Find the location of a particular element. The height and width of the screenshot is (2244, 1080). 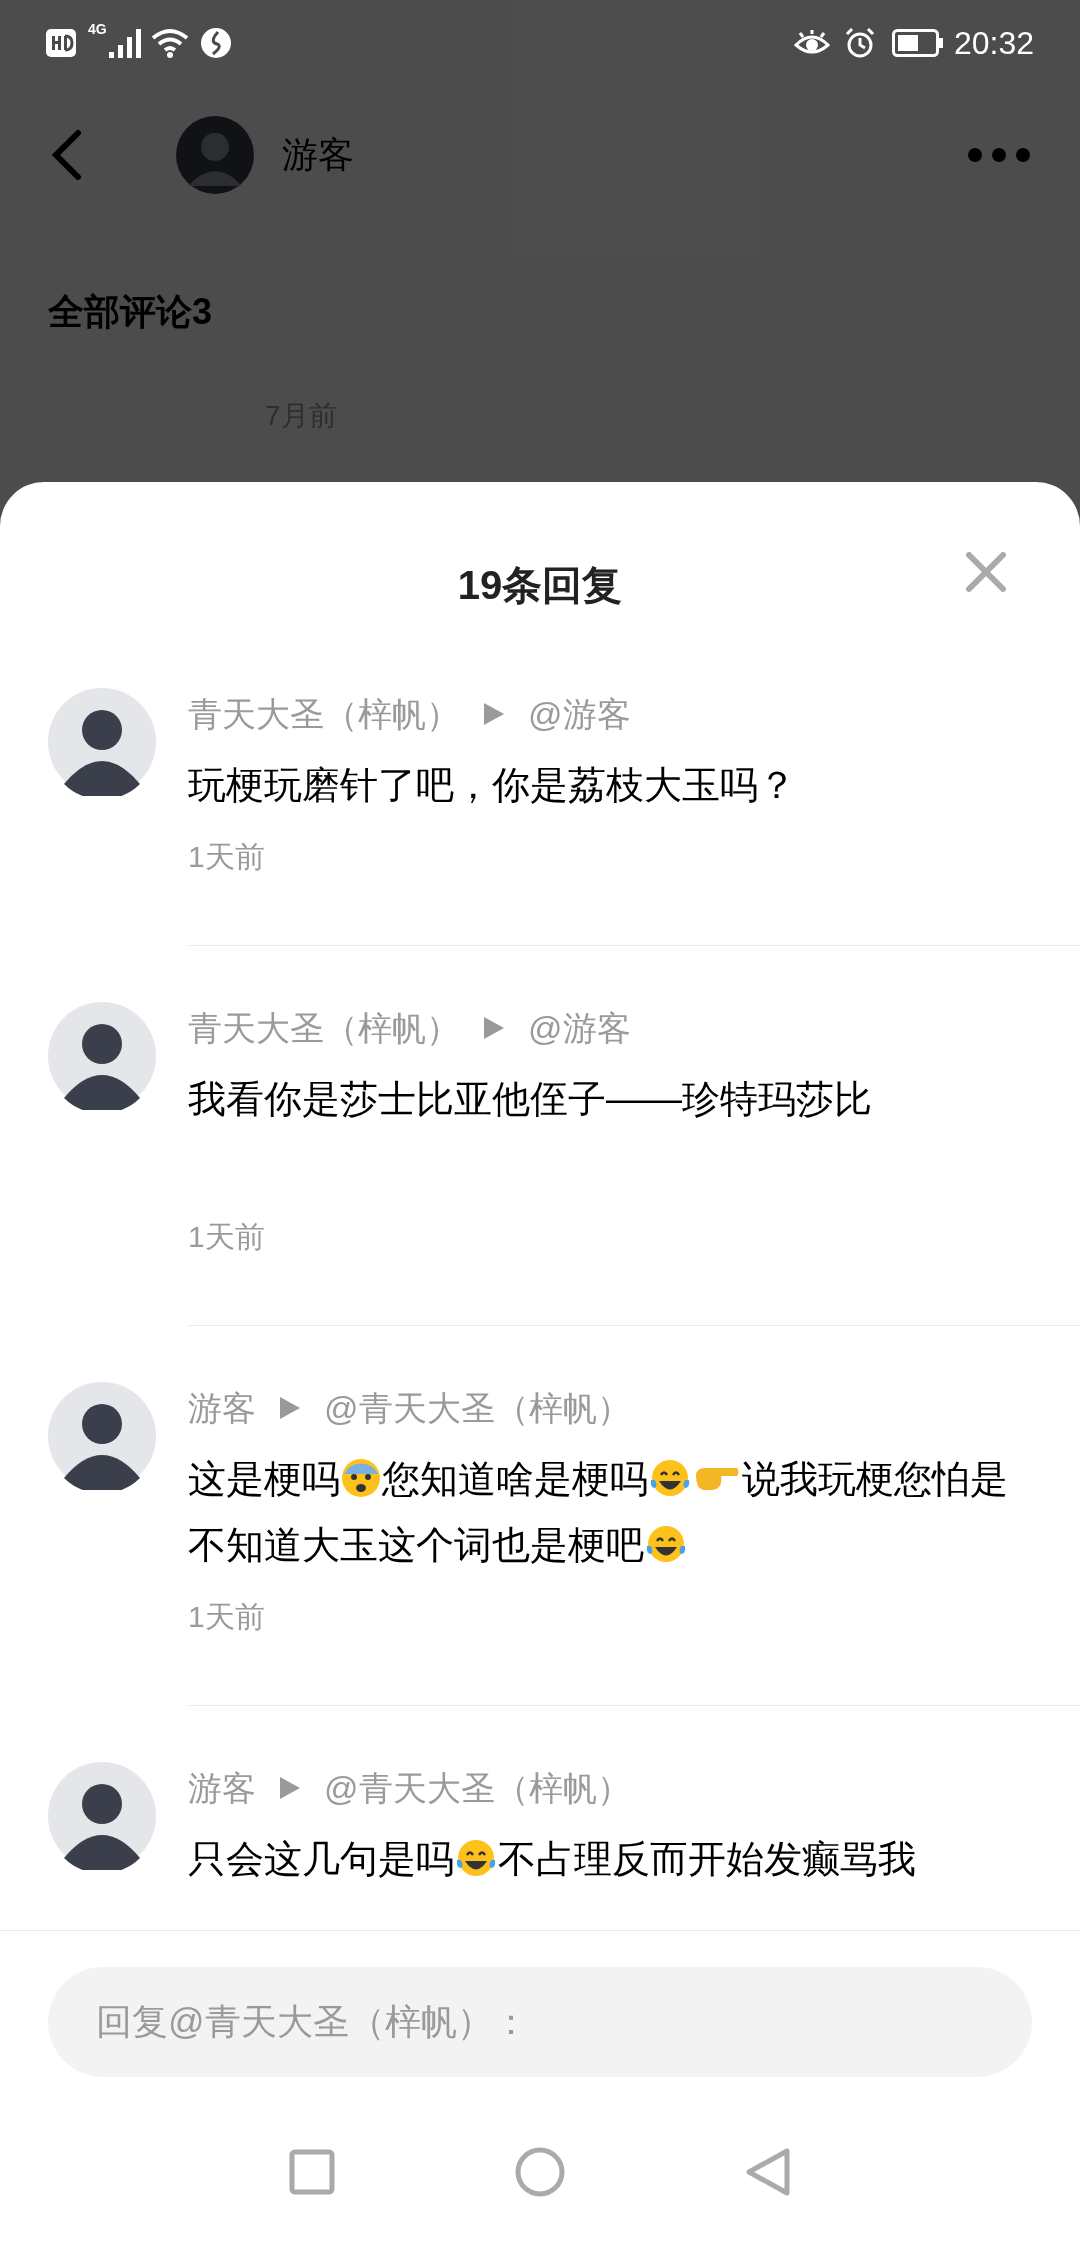

wifi-icon is located at coordinates (169, 42).